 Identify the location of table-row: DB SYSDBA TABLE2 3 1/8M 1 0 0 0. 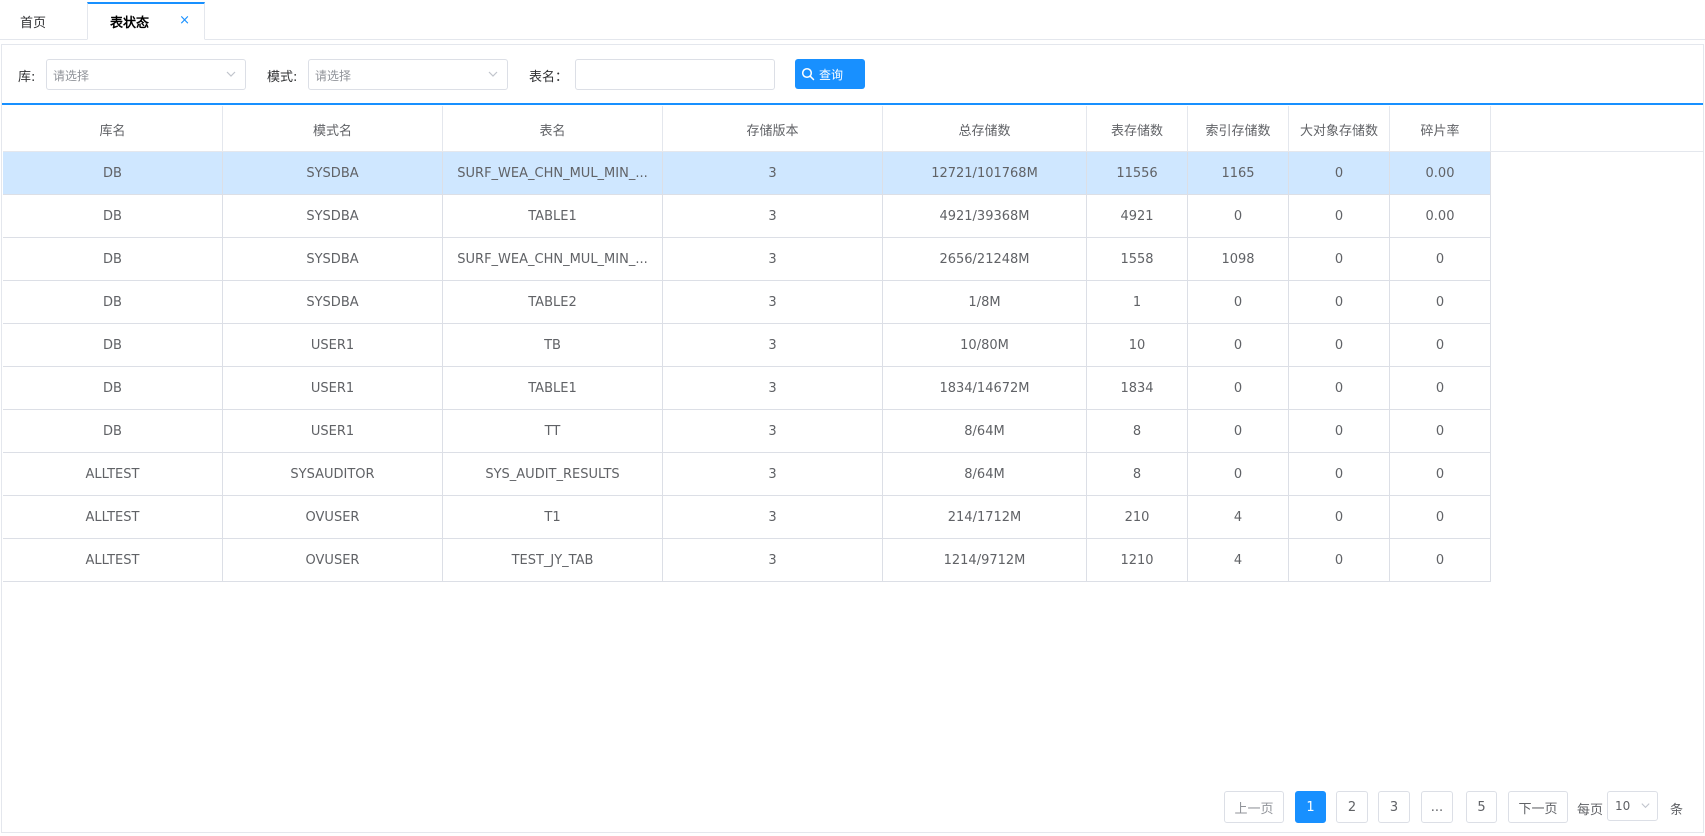
(747, 302).